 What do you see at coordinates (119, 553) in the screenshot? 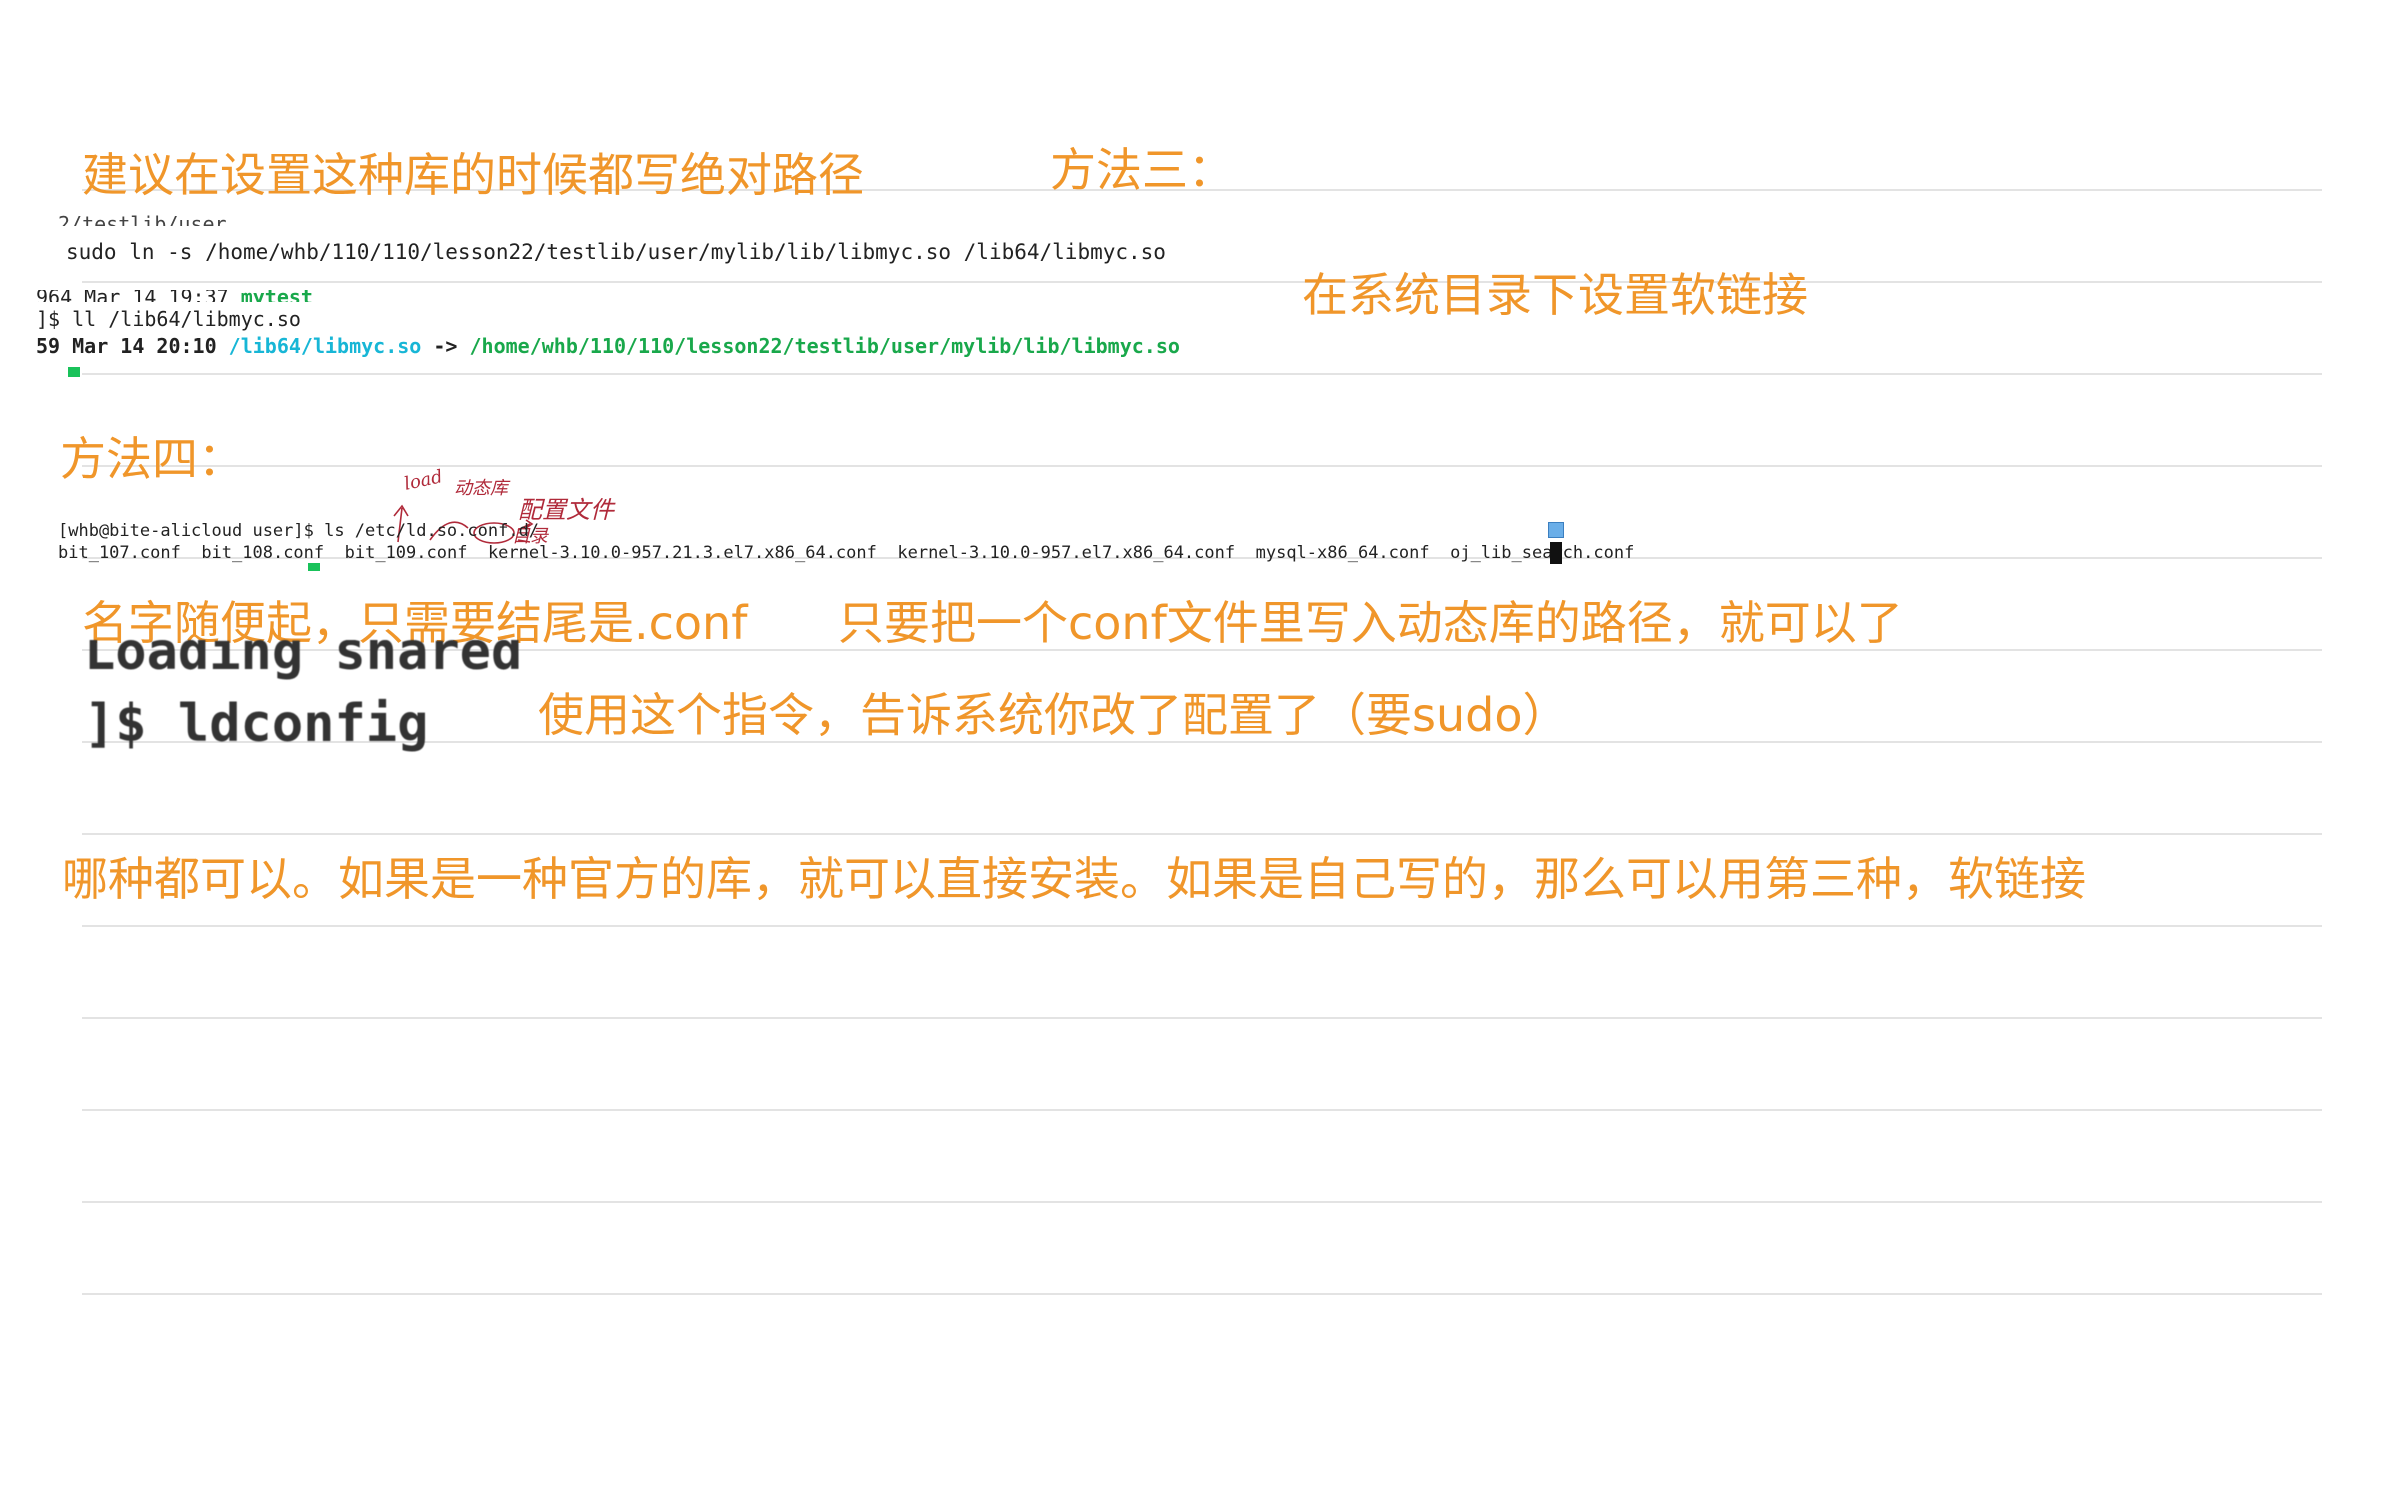
I see `conf-file: bit_107.conf` at bounding box center [119, 553].